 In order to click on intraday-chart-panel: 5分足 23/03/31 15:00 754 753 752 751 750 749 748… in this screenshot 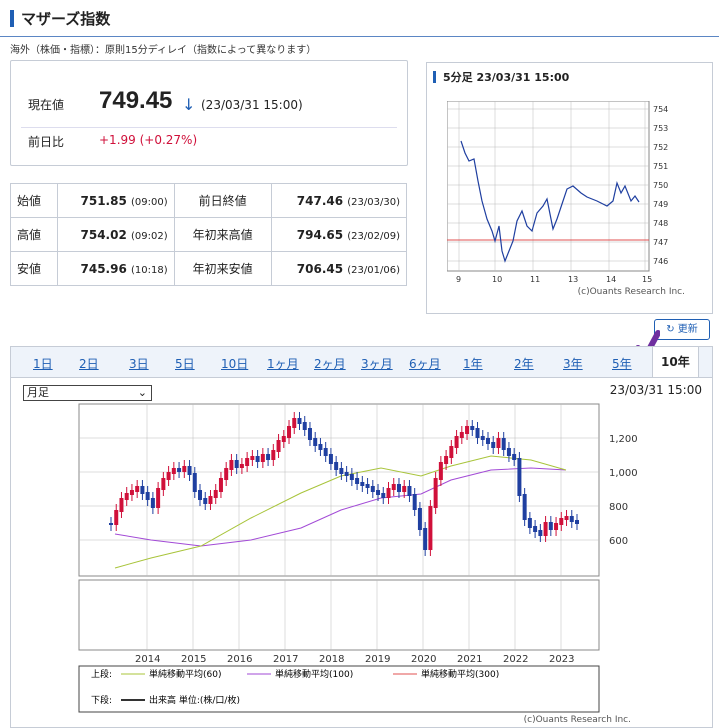, I will do `click(569, 188)`.